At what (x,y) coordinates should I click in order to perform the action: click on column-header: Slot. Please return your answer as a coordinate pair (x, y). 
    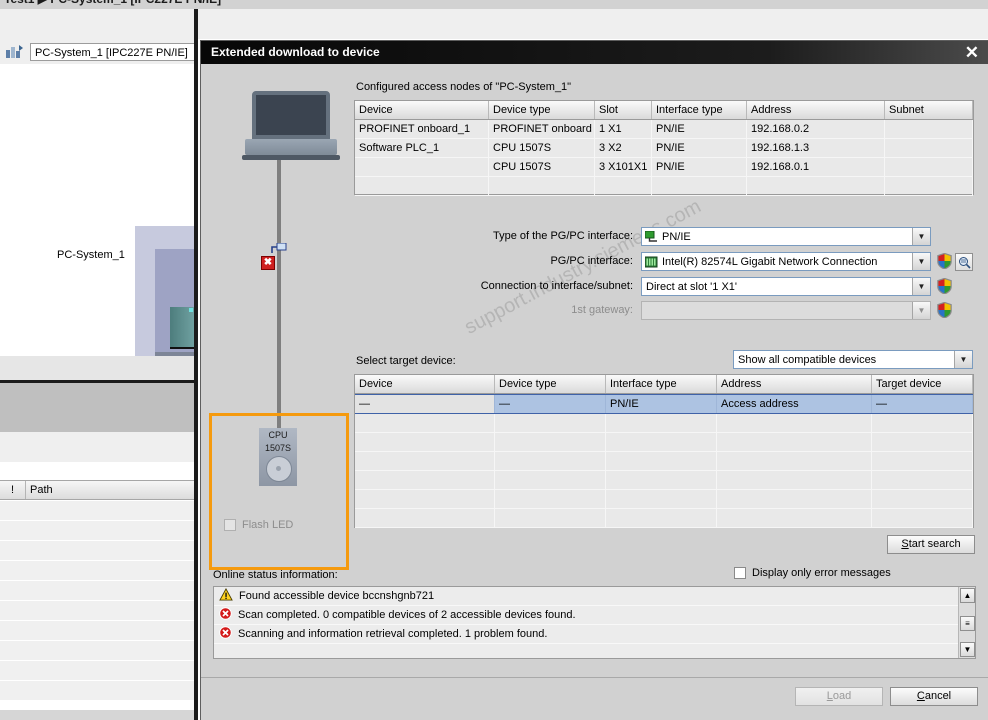
    Looking at the image, I should click on (623, 110).